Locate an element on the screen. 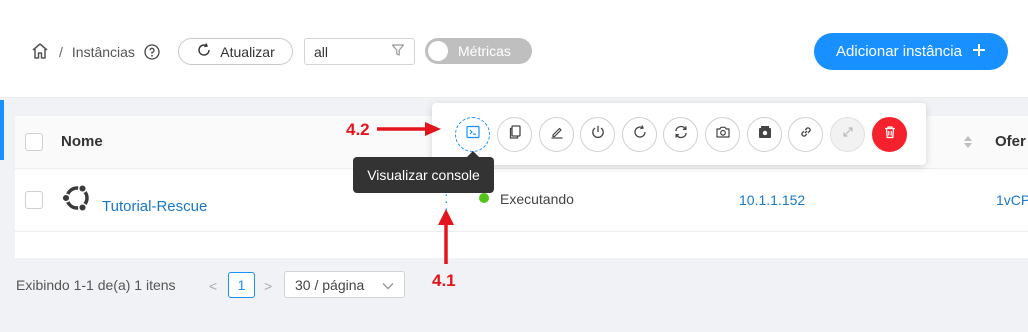  backup-button is located at coordinates (764, 134).